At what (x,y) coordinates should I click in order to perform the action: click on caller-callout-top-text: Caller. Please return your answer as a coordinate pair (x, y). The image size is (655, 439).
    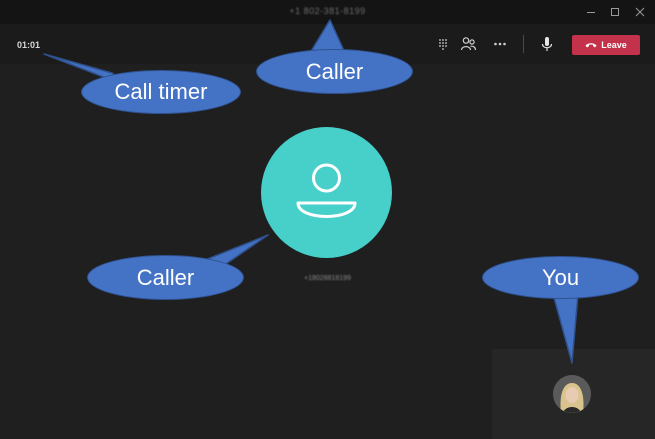
    Looking at the image, I should click on (334, 71).